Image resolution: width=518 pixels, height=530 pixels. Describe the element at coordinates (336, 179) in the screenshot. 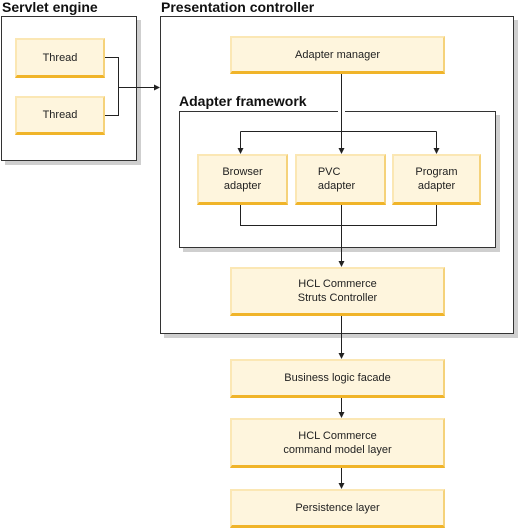

I see `node-label: PVC adapter` at that location.